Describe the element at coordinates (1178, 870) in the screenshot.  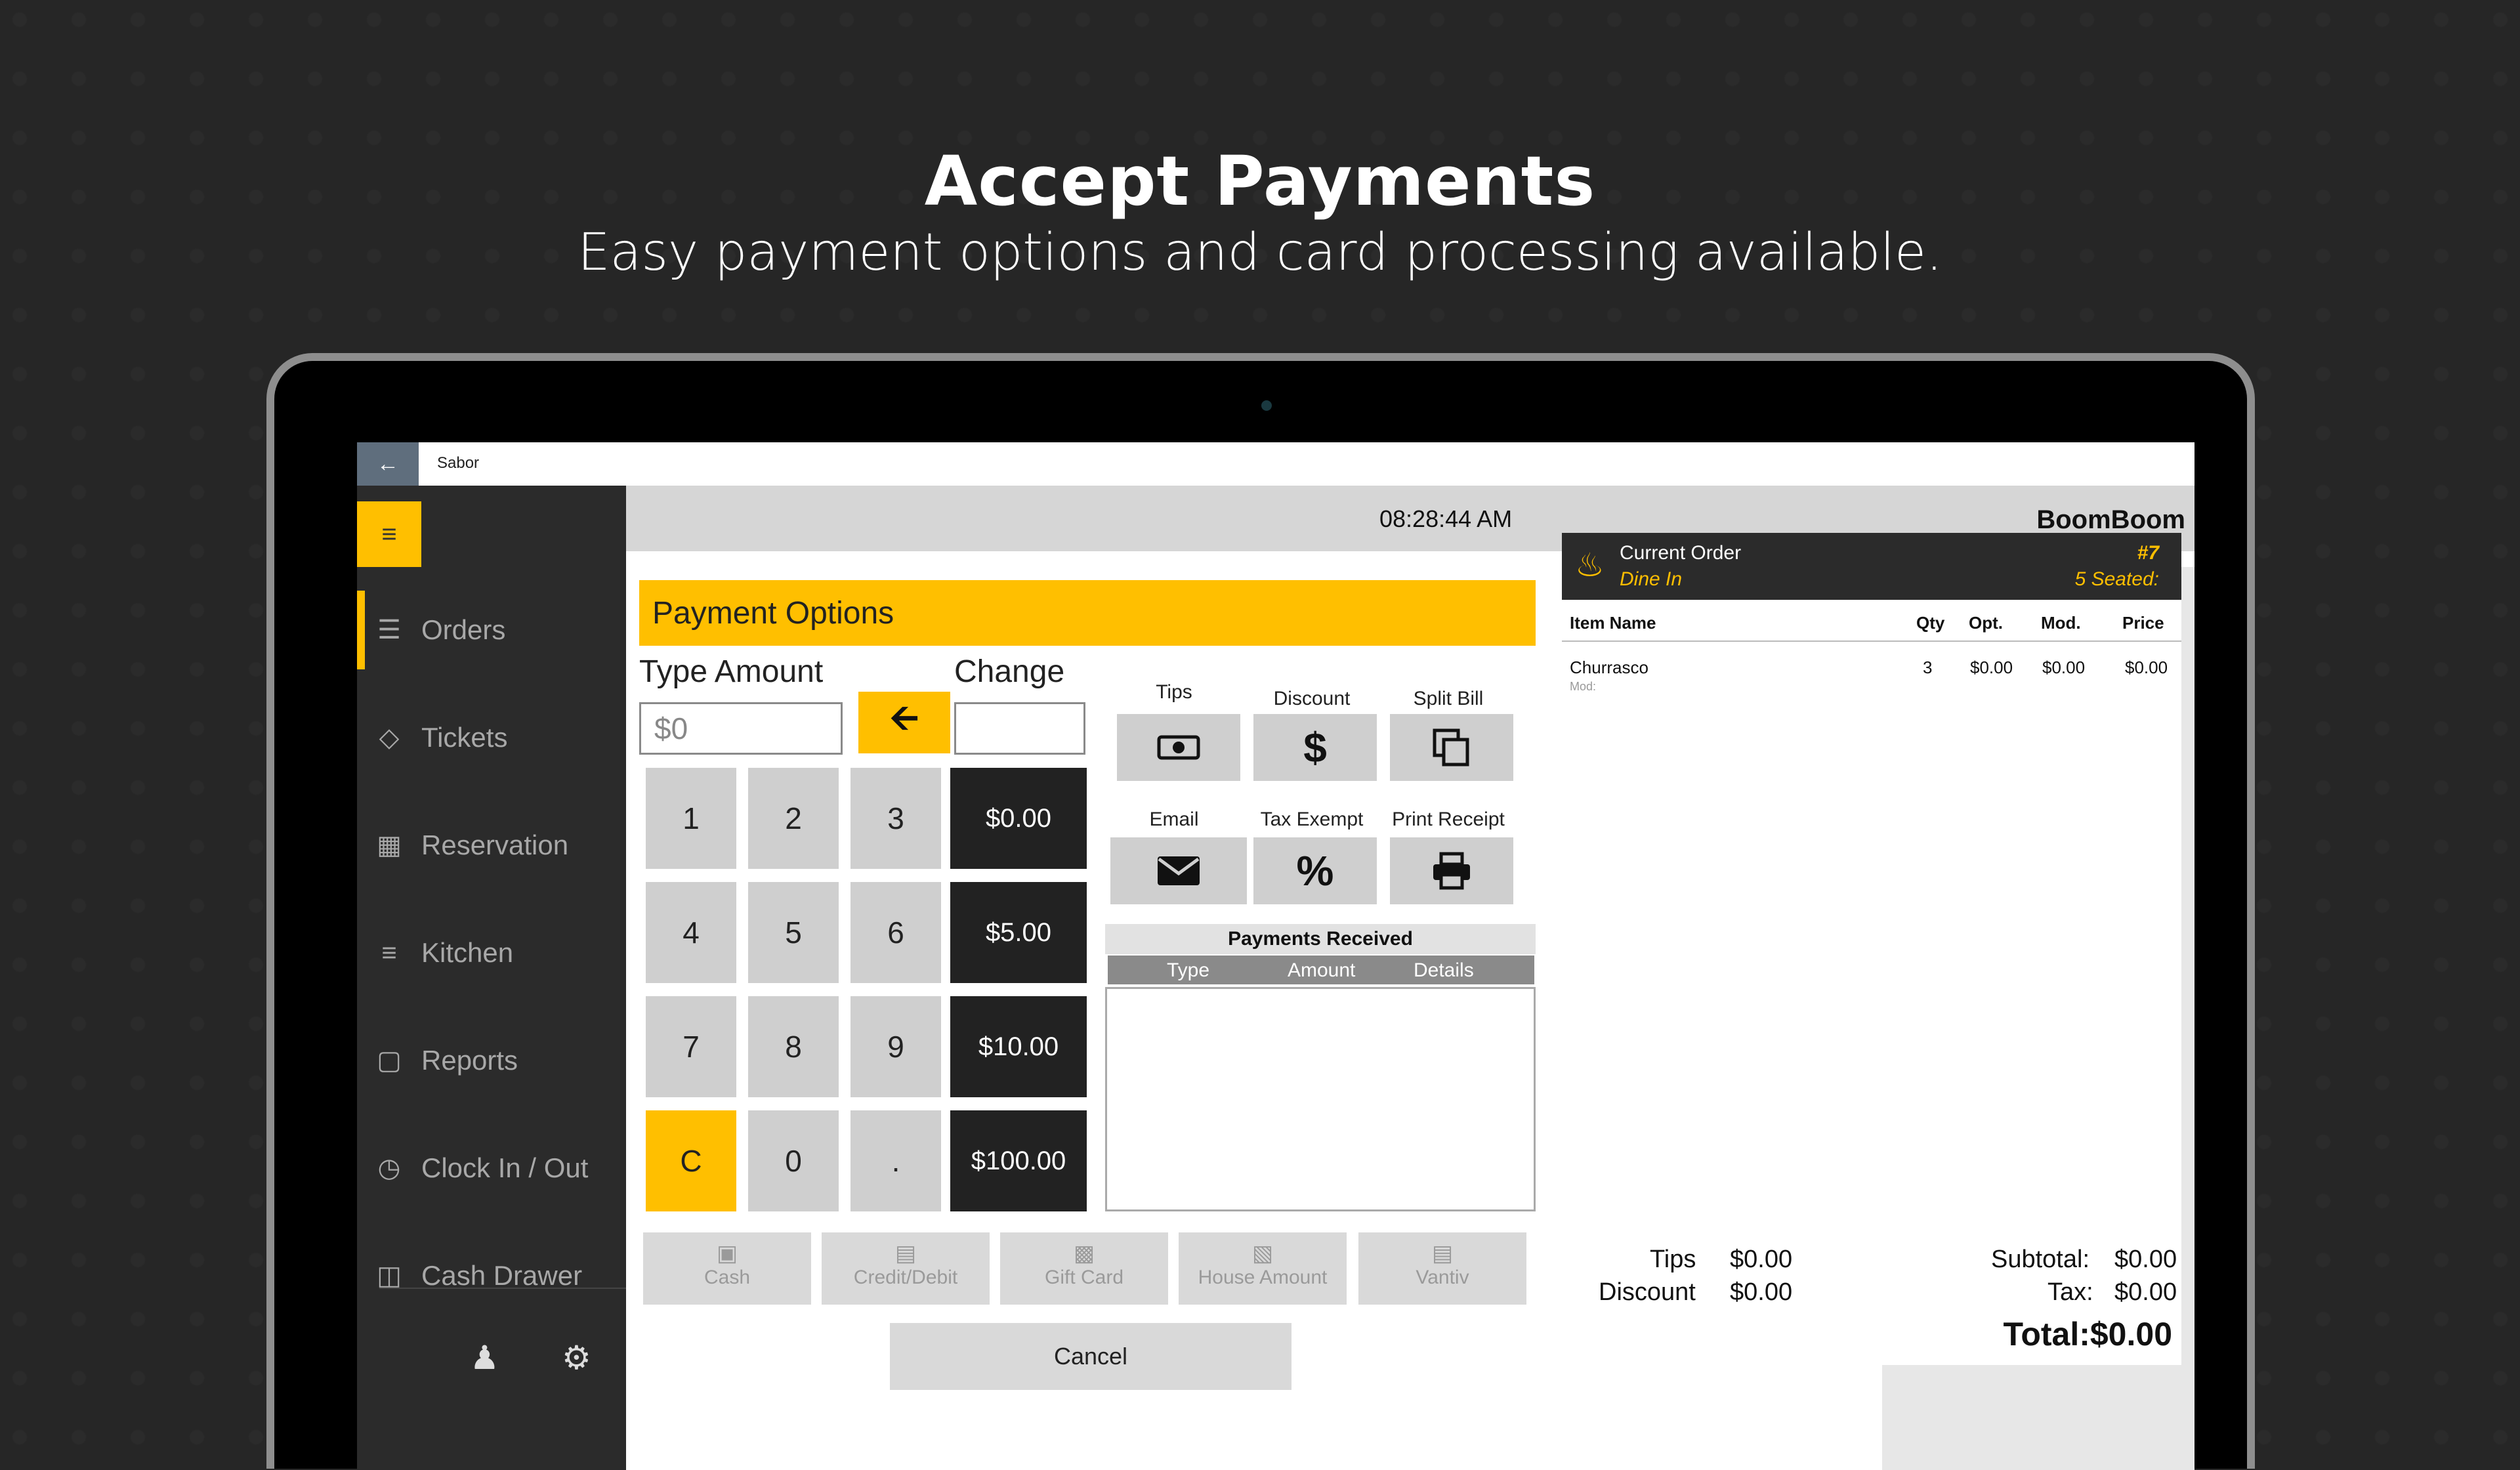
I see `email-button` at that location.